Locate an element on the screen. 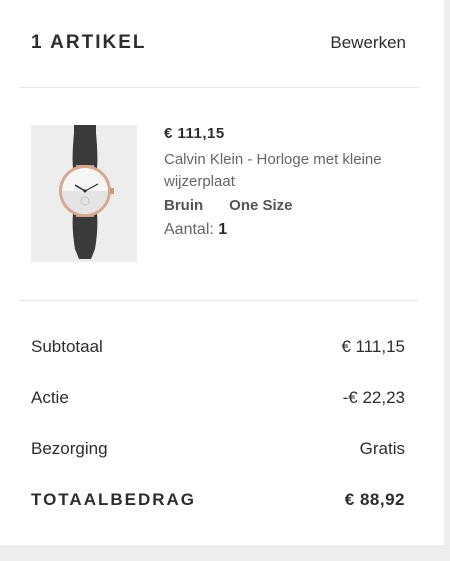 The image size is (450, 561). total-label: TOTAALBEDRAG is located at coordinates (114, 499).